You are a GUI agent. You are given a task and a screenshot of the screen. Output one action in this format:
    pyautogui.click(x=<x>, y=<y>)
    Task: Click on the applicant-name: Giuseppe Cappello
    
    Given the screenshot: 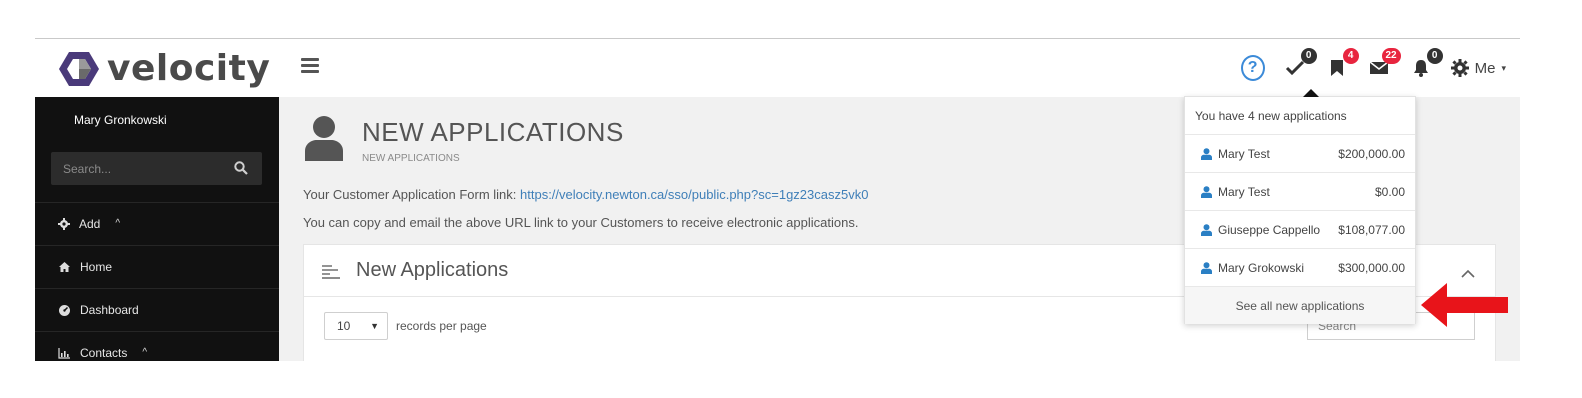 What is the action you would take?
    pyautogui.click(x=1269, y=229)
    